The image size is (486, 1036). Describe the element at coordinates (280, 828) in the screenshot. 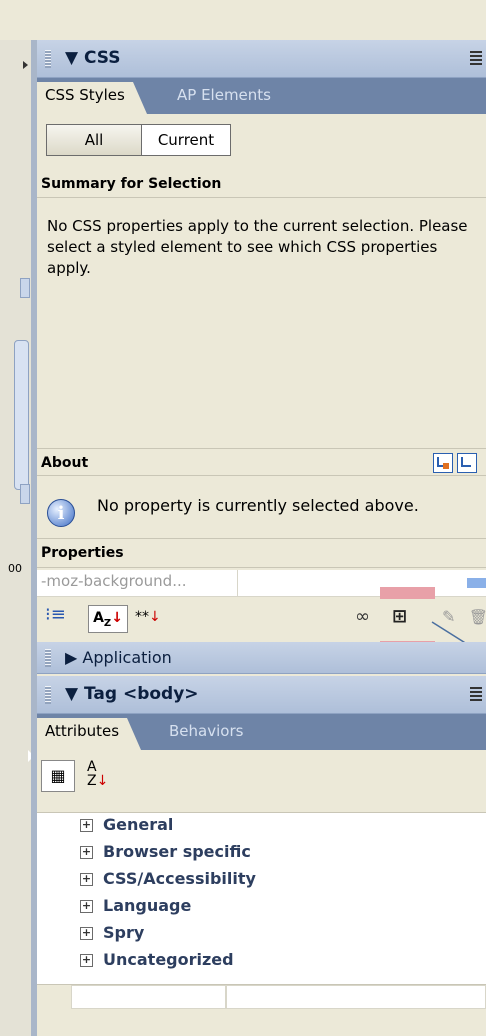

I see `category-general: + General` at that location.